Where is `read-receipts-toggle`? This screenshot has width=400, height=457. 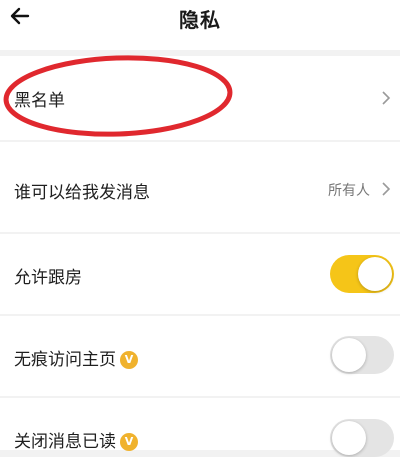 read-receipts-toggle is located at coordinates (362, 438).